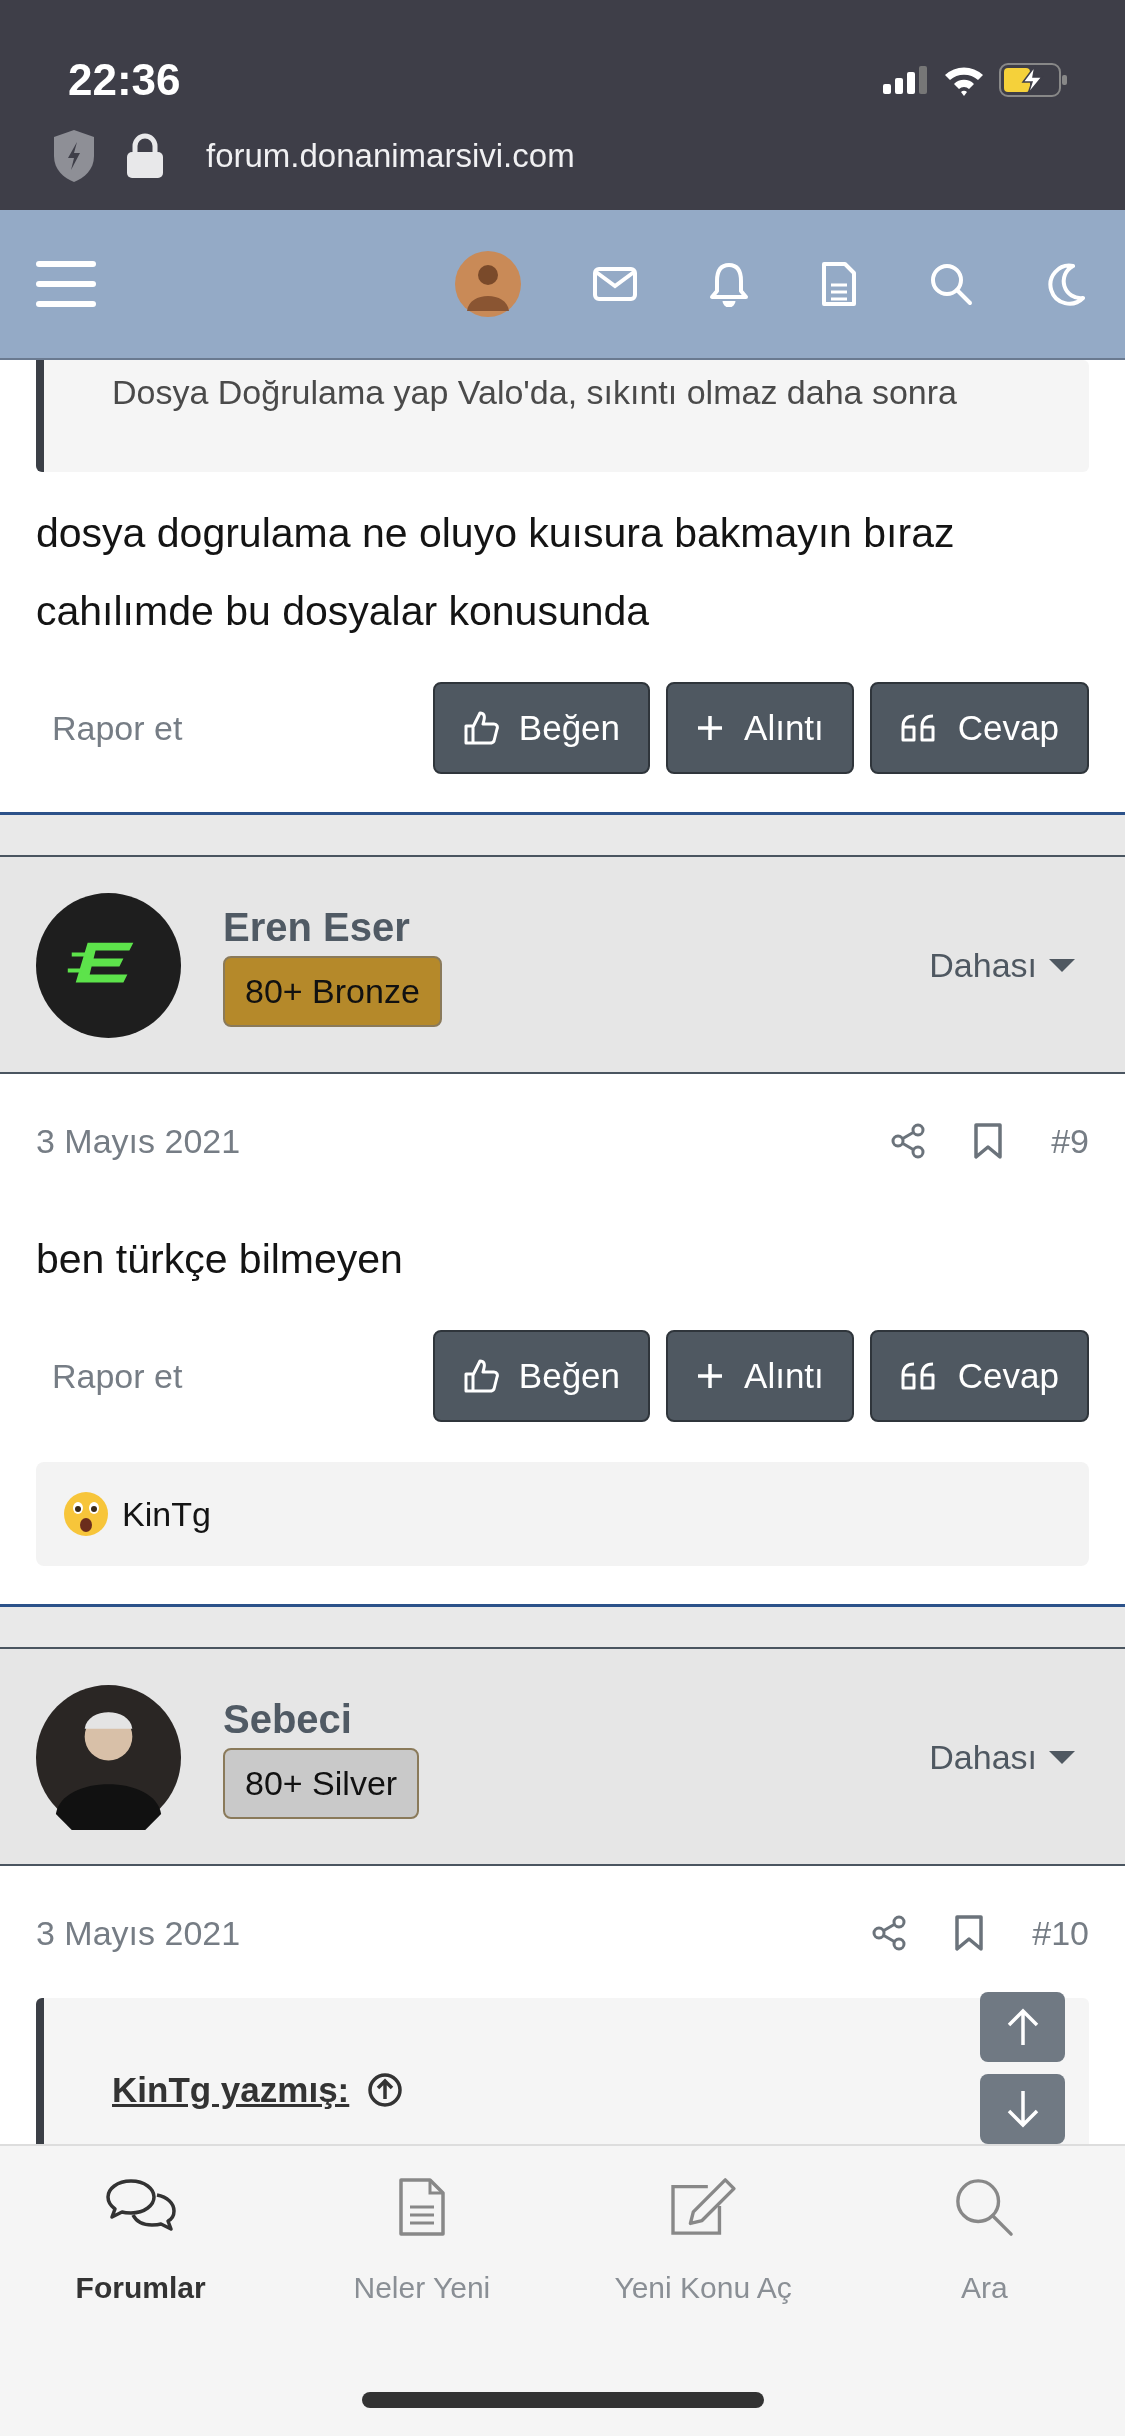 This screenshot has width=1125, height=2436. What do you see at coordinates (166, 1514) in the screenshot?
I see `reaction-user: KinTg` at bounding box center [166, 1514].